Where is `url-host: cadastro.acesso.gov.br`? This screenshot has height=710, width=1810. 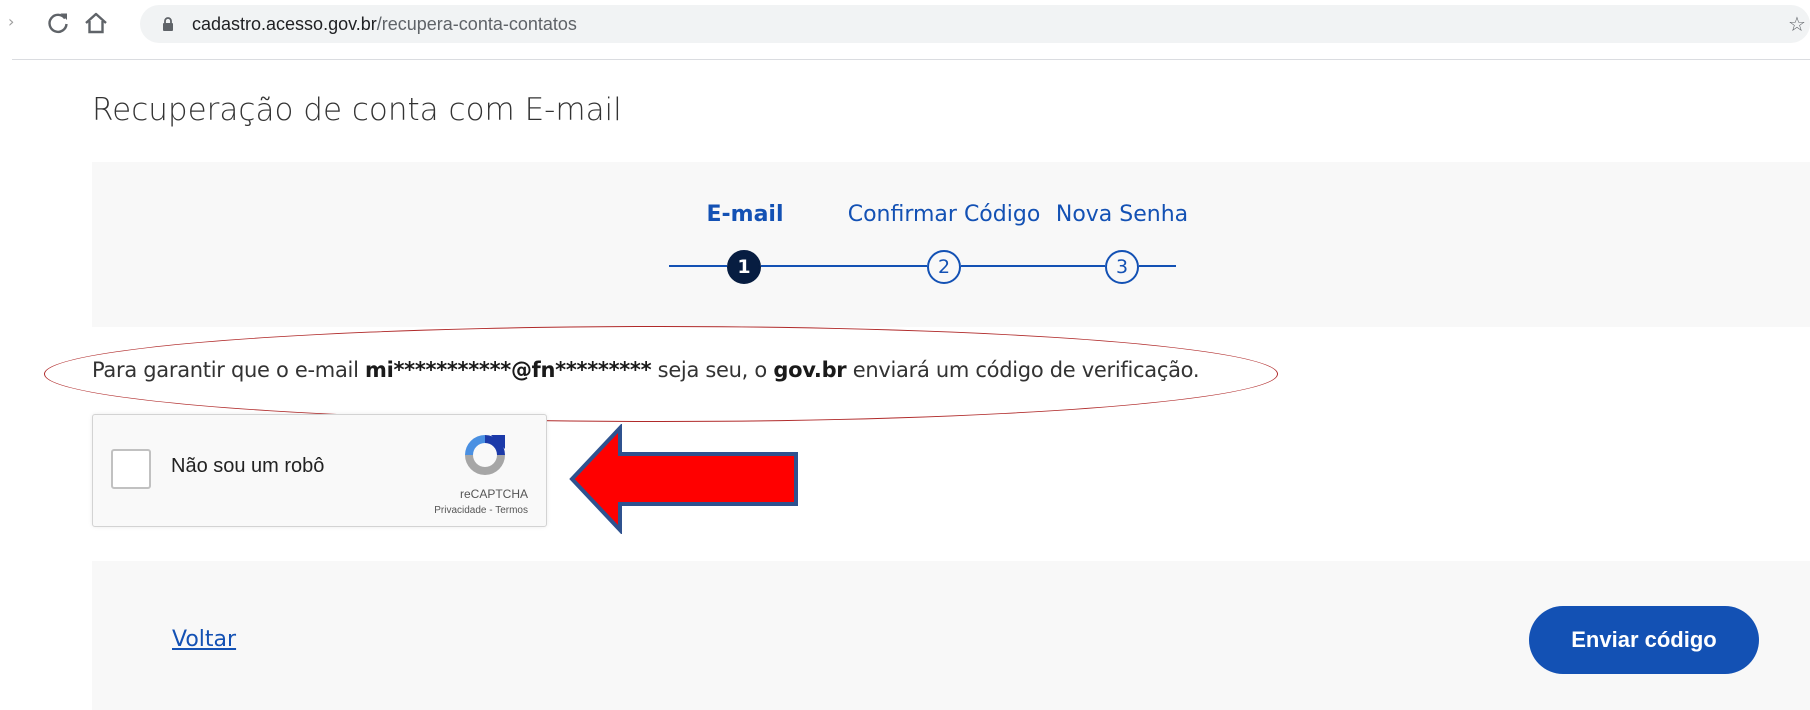
url-host: cadastro.acesso.gov.br is located at coordinates (284, 24).